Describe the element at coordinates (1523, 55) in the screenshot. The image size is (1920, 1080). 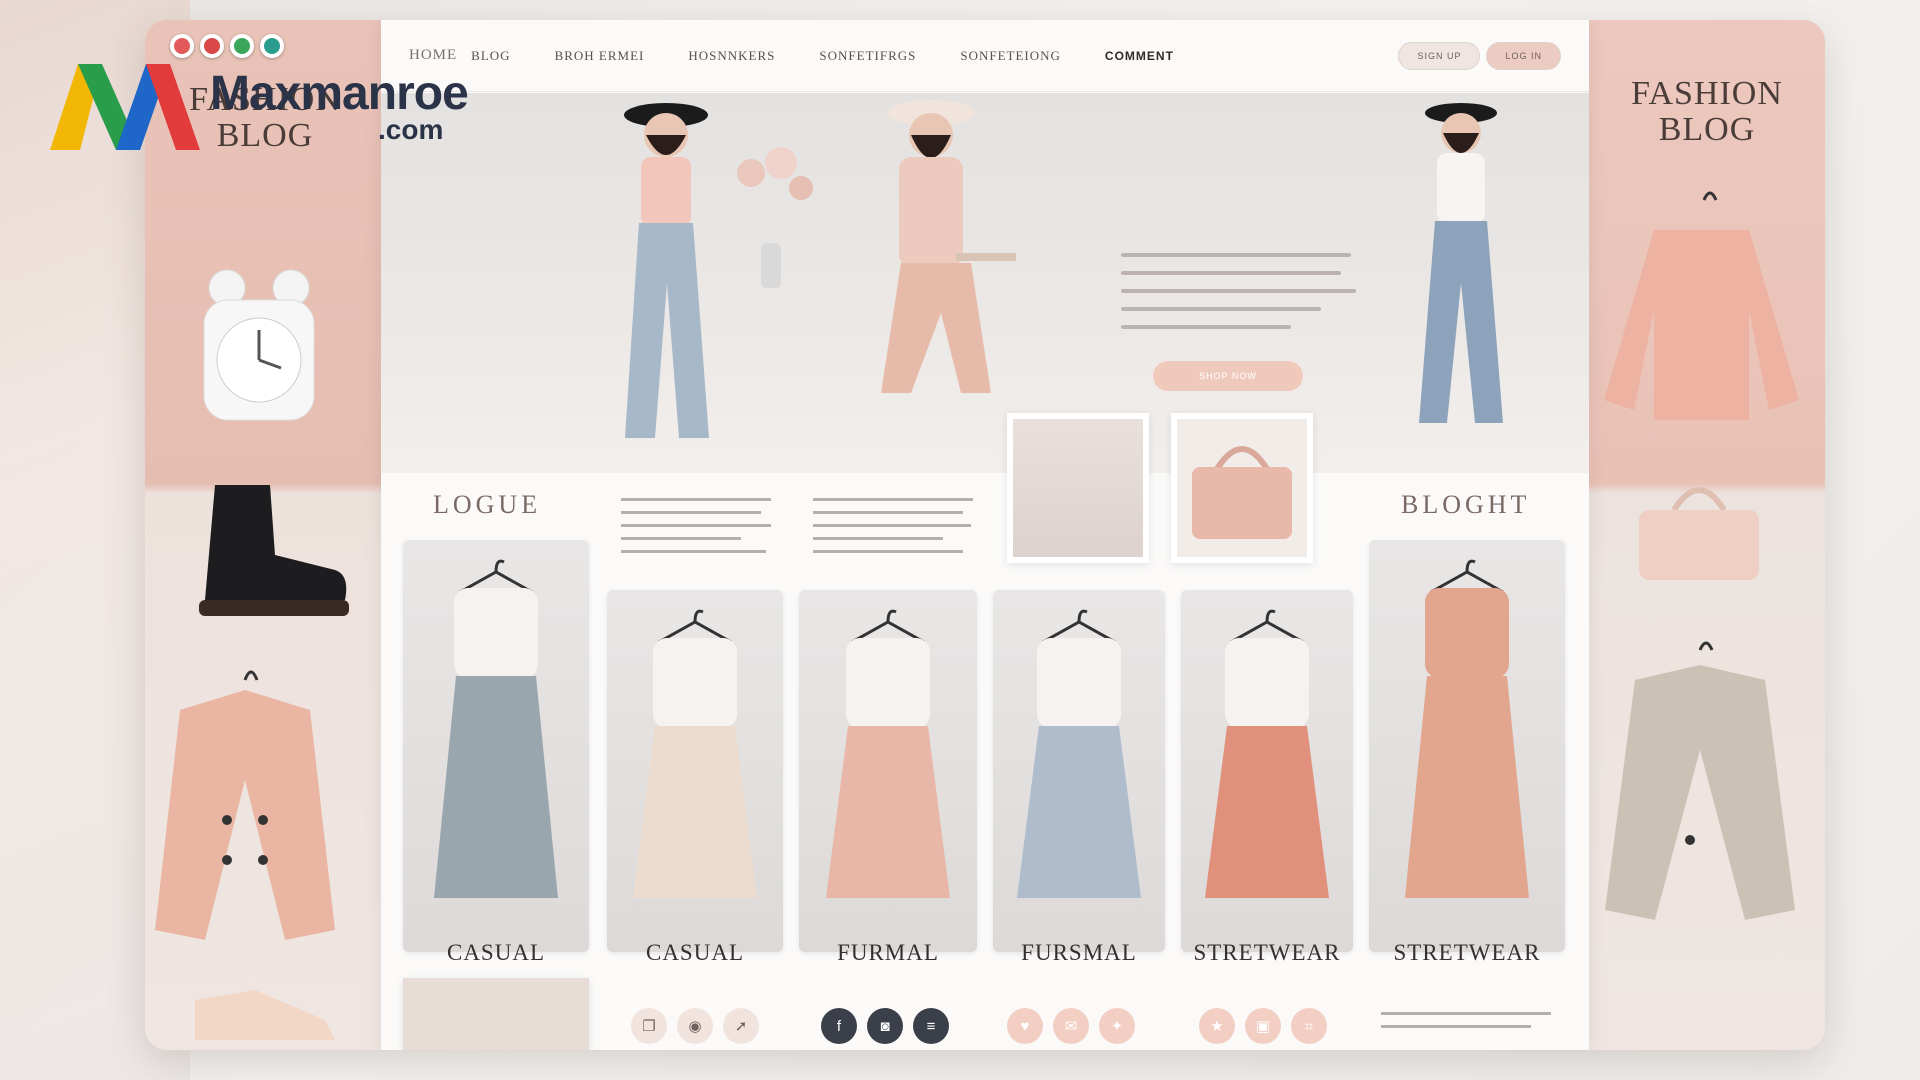
I see `login-button: LOG IN` at that location.